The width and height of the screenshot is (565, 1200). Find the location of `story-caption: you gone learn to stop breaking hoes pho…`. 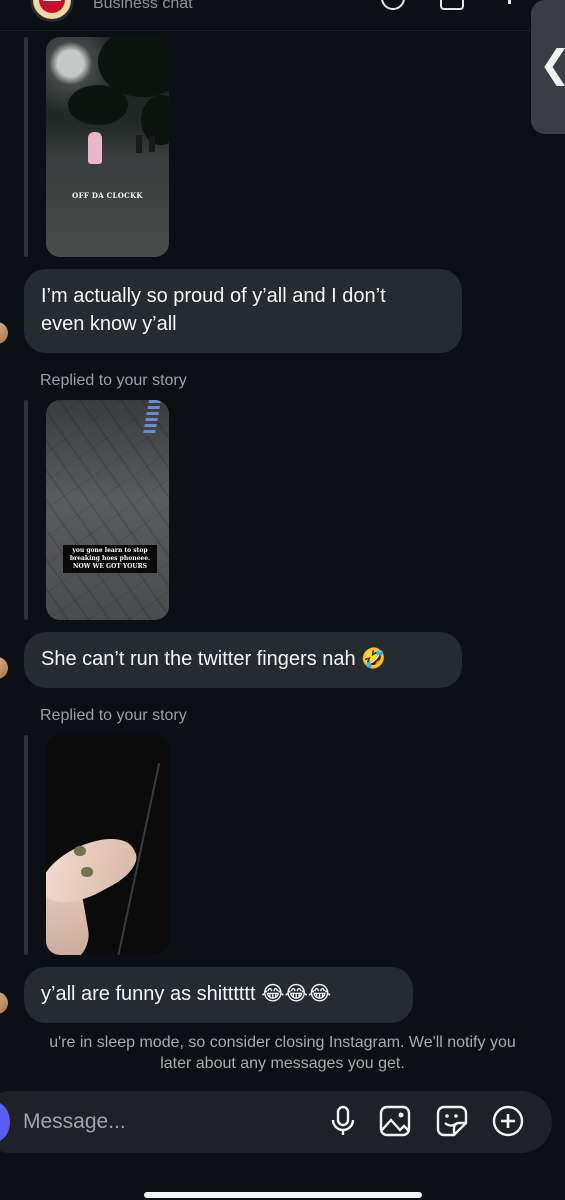

story-caption: you gone learn to stop breaking hoes pho… is located at coordinates (110, 559).